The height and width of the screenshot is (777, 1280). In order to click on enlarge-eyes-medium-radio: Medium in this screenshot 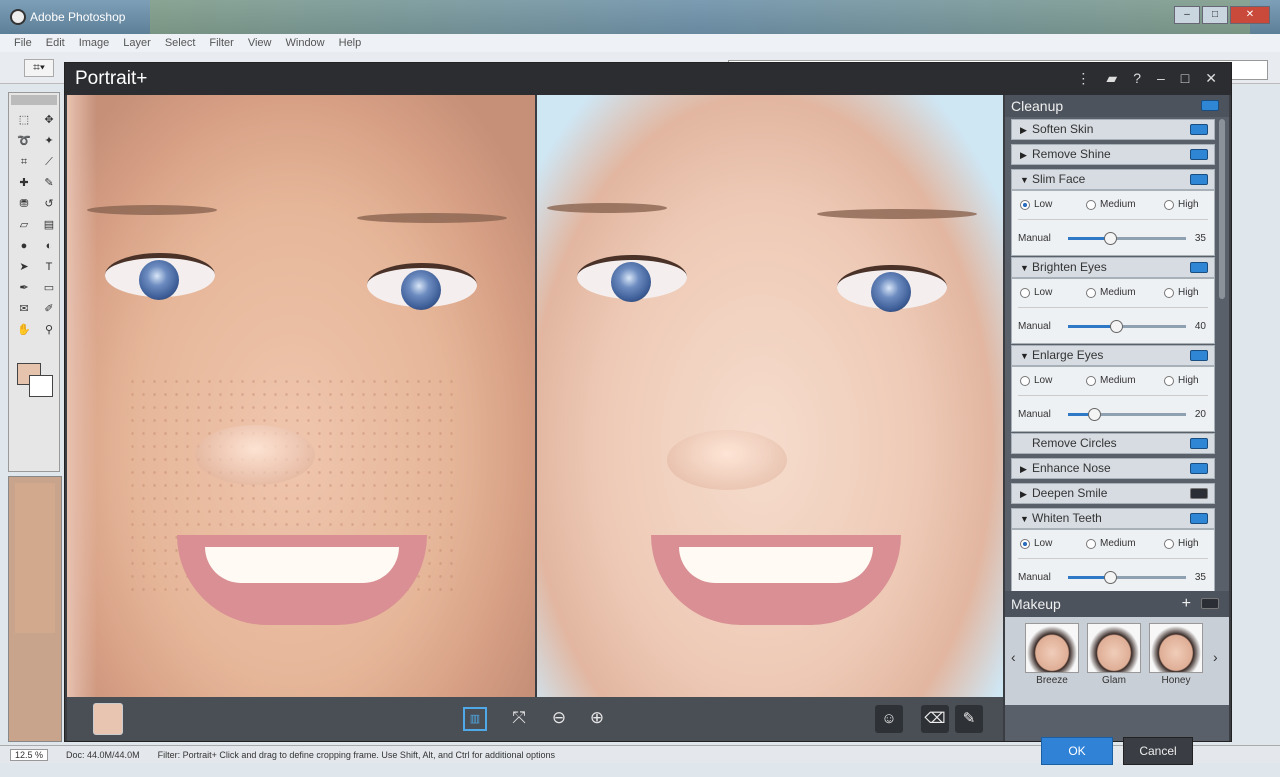, I will do `click(1111, 380)`.